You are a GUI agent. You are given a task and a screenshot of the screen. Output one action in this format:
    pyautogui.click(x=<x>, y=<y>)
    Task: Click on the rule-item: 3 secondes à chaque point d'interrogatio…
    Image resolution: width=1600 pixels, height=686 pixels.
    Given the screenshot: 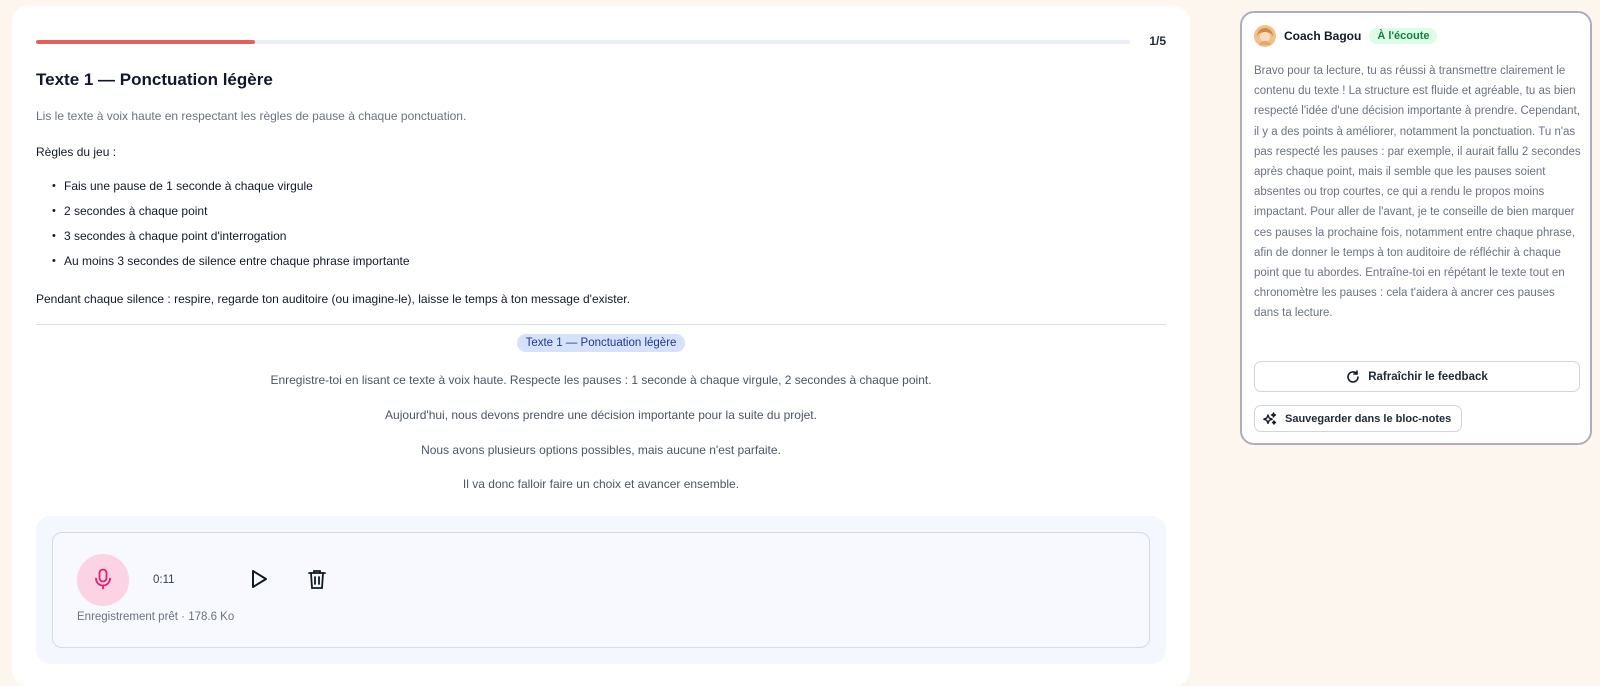 What is the action you would take?
    pyautogui.click(x=231, y=236)
    